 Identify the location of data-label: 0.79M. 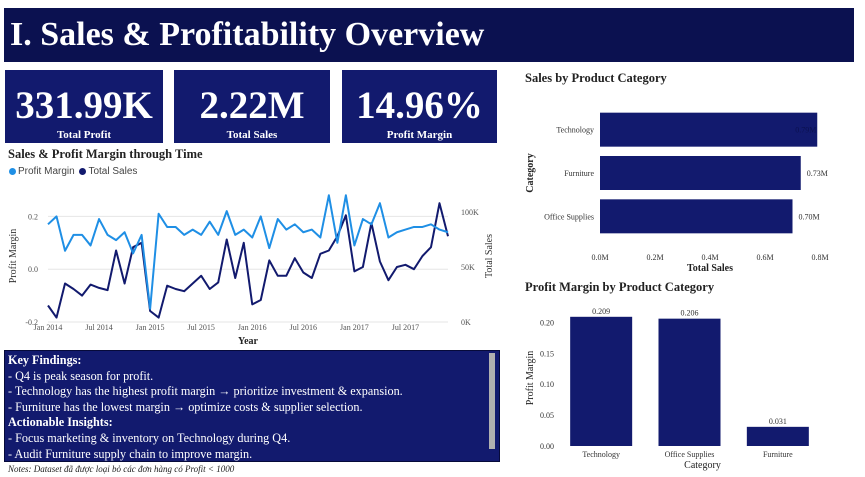
(805, 130).